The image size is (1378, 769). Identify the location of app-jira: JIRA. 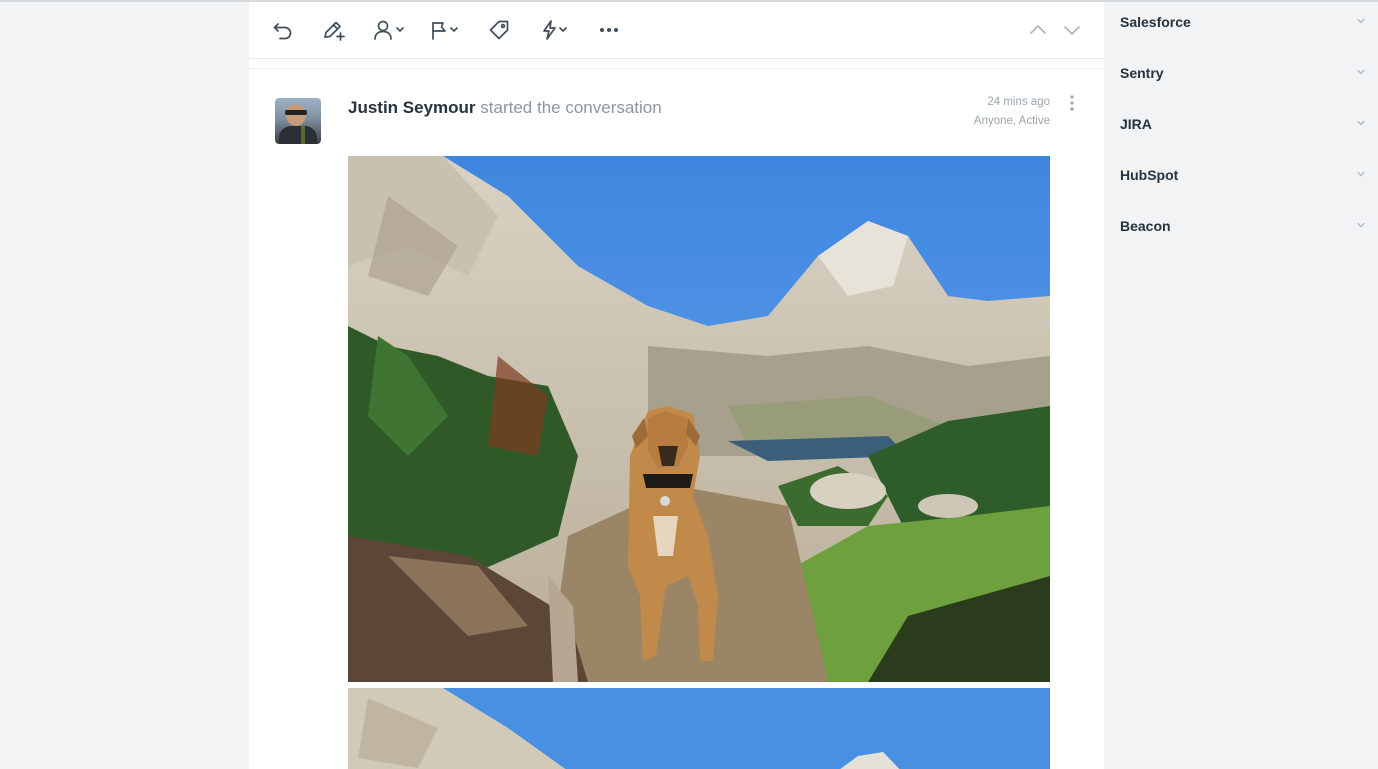
(1241, 124).